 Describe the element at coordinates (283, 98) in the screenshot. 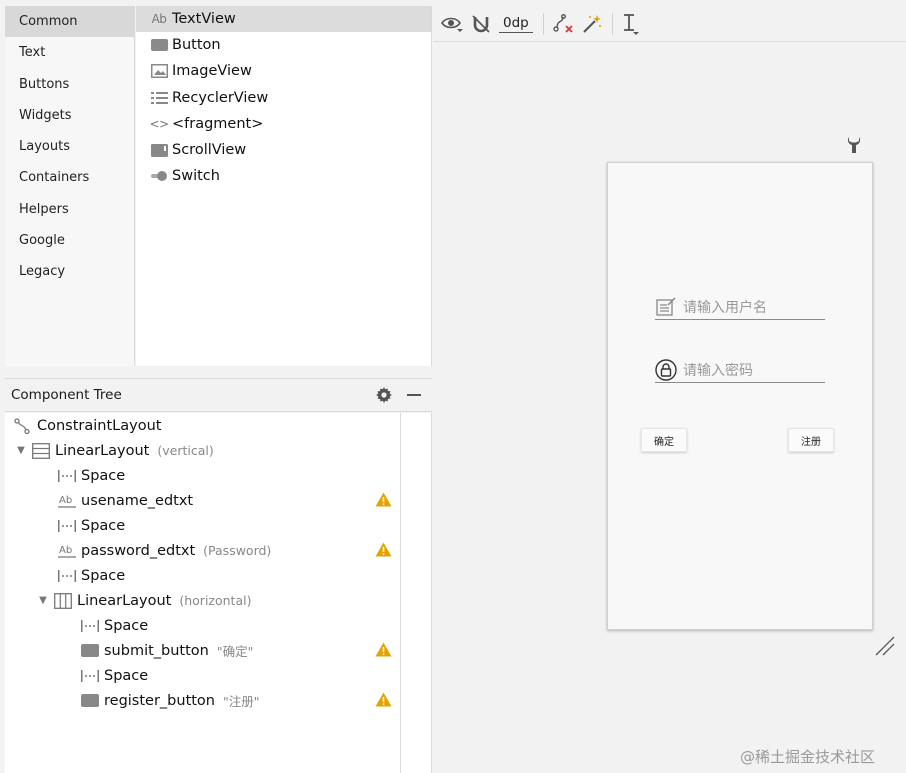

I see `palette-item-recyclerview: RecyclerView` at that location.